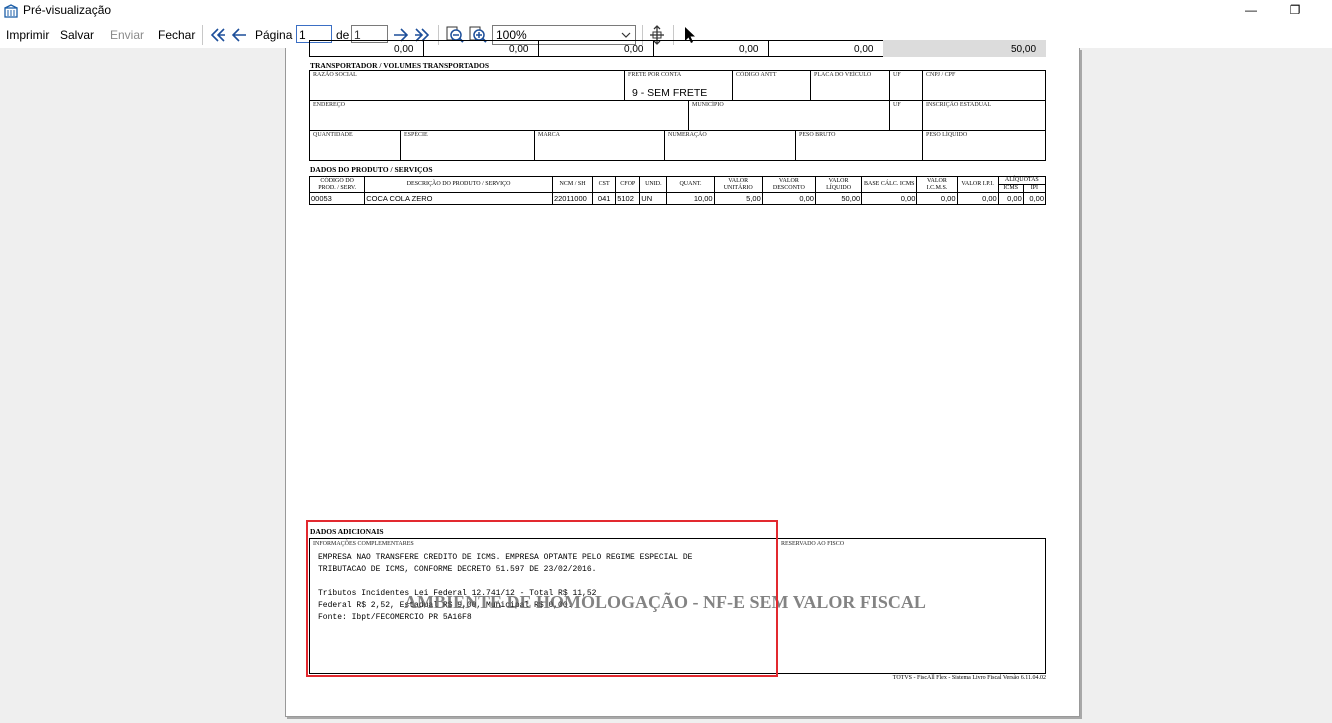 Image resolution: width=1332 pixels, height=723 pixels. Describe the element at coordinates (572, 198) in the screenshot. I see `table-cell: 22011000` at that location.